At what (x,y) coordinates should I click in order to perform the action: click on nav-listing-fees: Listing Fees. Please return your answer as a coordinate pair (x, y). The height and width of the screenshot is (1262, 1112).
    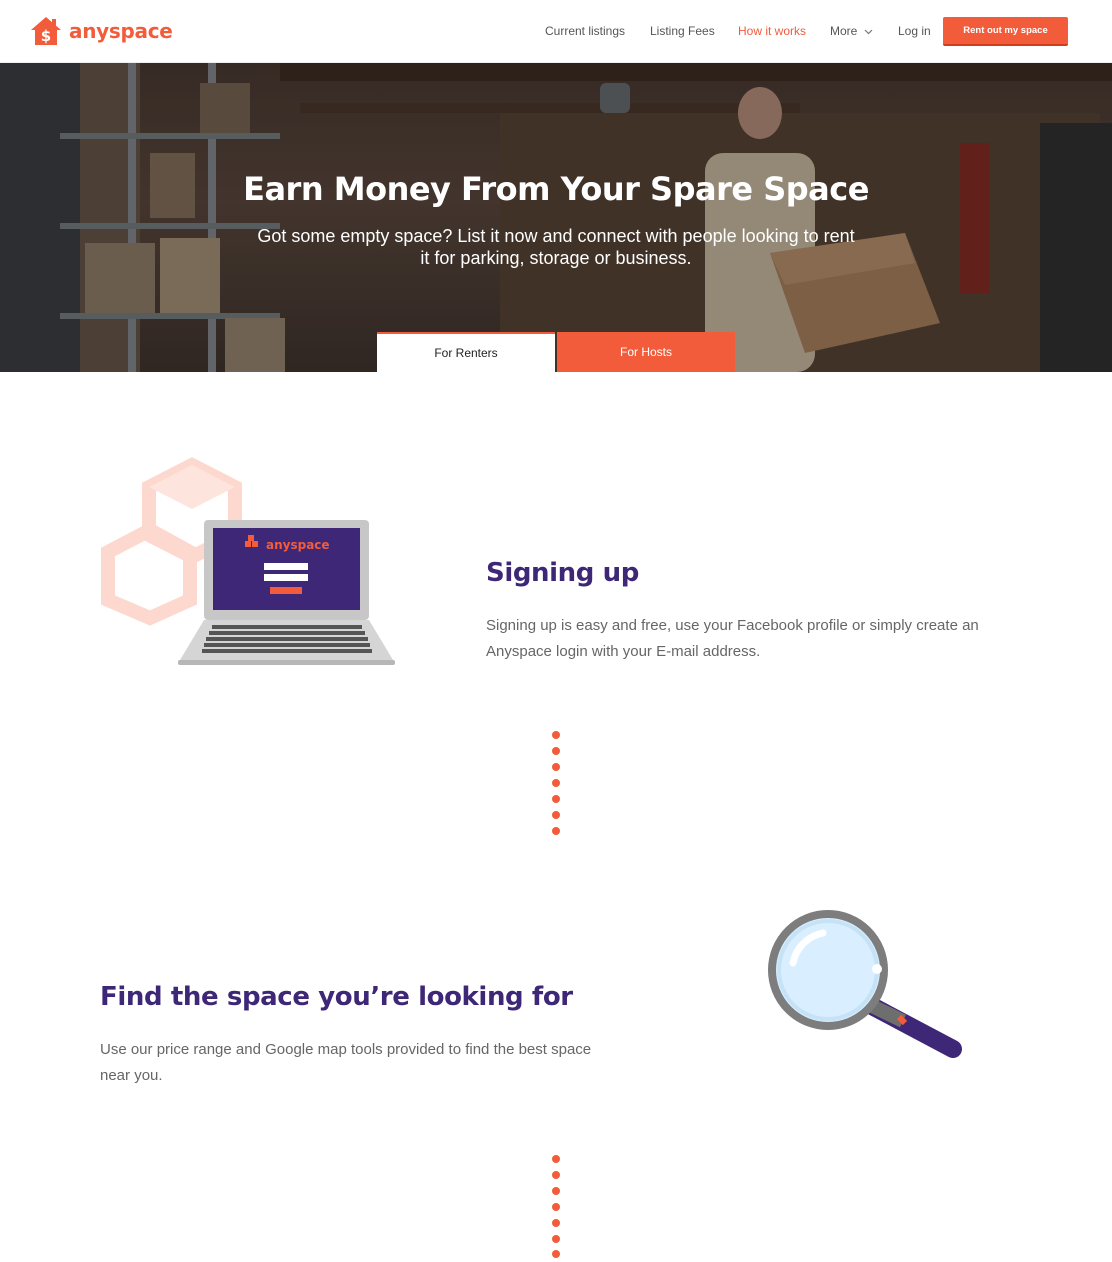
    Looking at the image, I should click on (682, 31).